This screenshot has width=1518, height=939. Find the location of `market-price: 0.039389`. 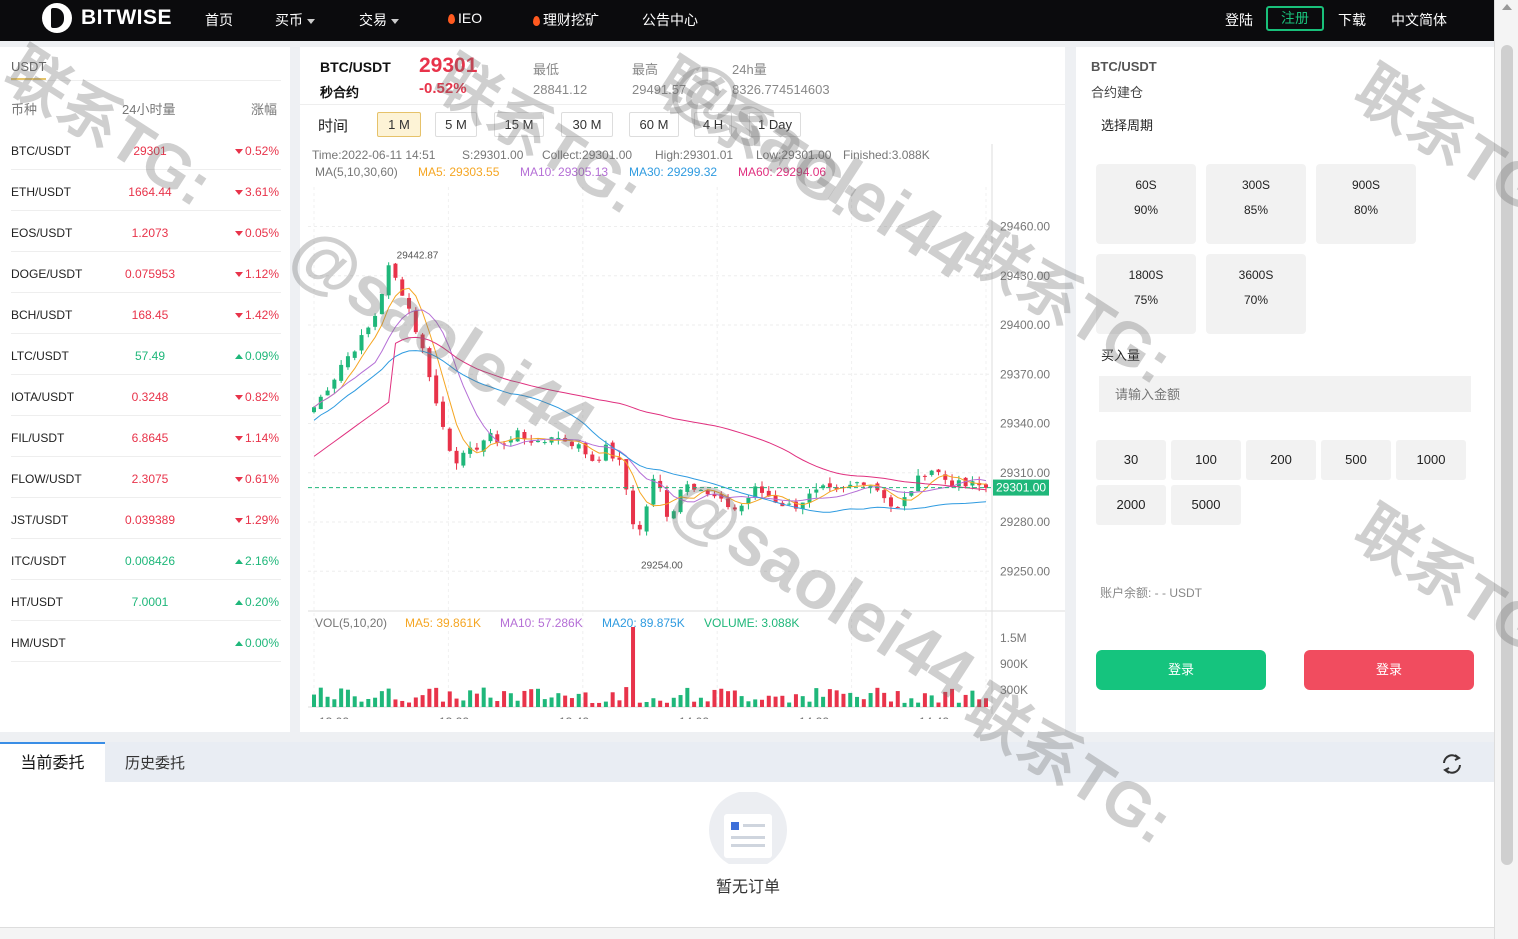

market-price: 0.039389 is located at coordinates (150, 520).